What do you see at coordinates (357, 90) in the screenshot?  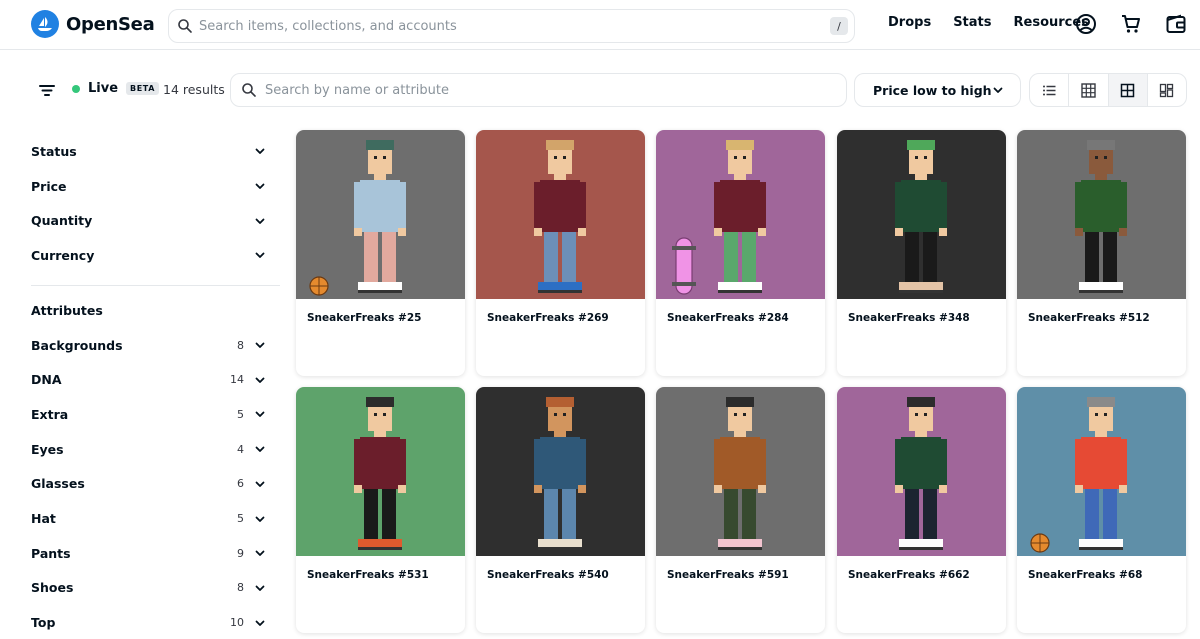 I see `attribute-search-placeholder: Search by name or attribute` at bounding box center [357, 90].